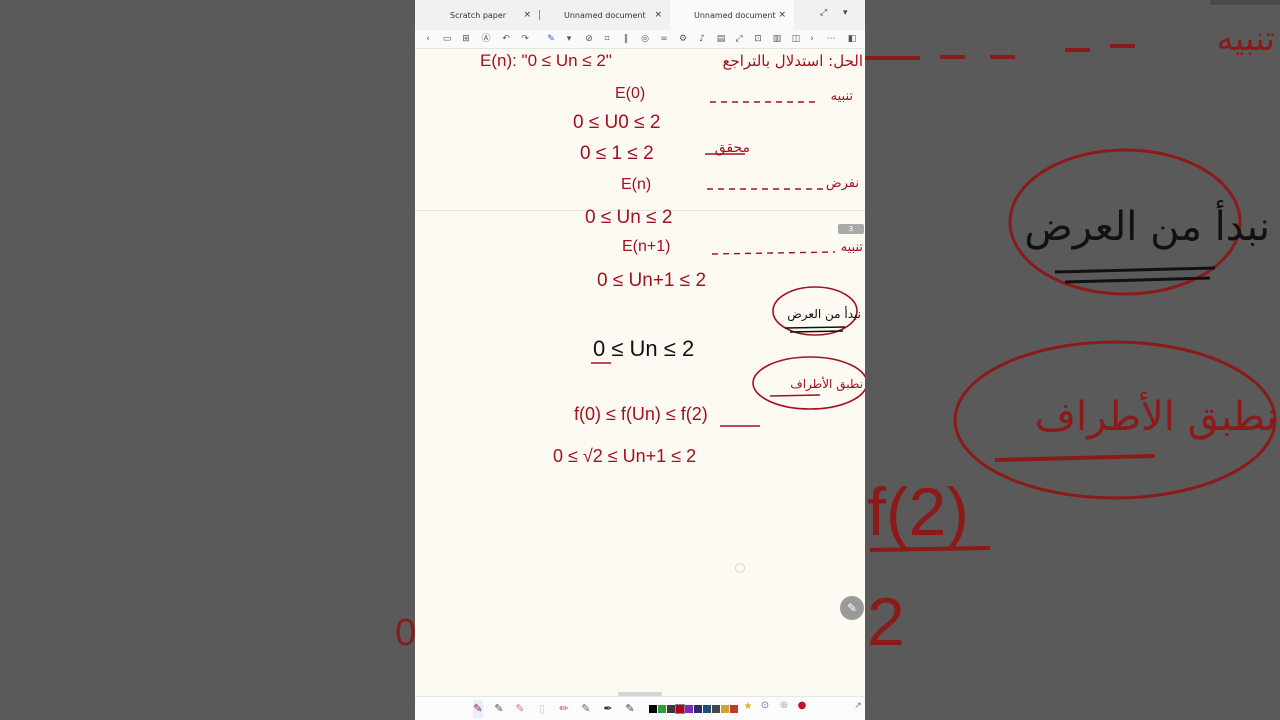 The height and width of the screenshot is (720, 1280). What do you see at coordinates (842, 183) in the screenshot?
I see `assume-ar: نفرض` at bounding box center [842, 183].